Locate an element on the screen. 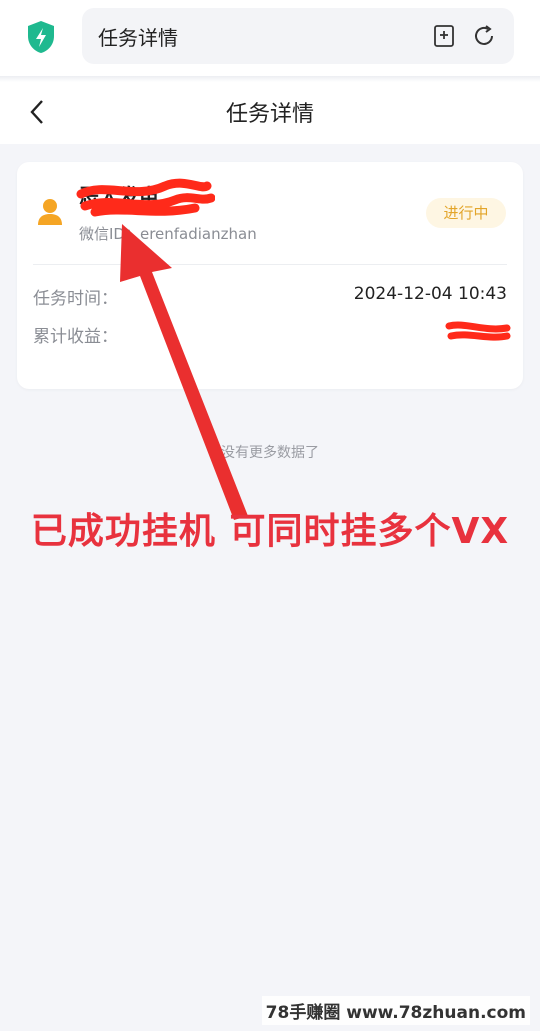 This screenshot has width=540, height=1031. status-badge: 进行中 is located at coordinates (466, 213).